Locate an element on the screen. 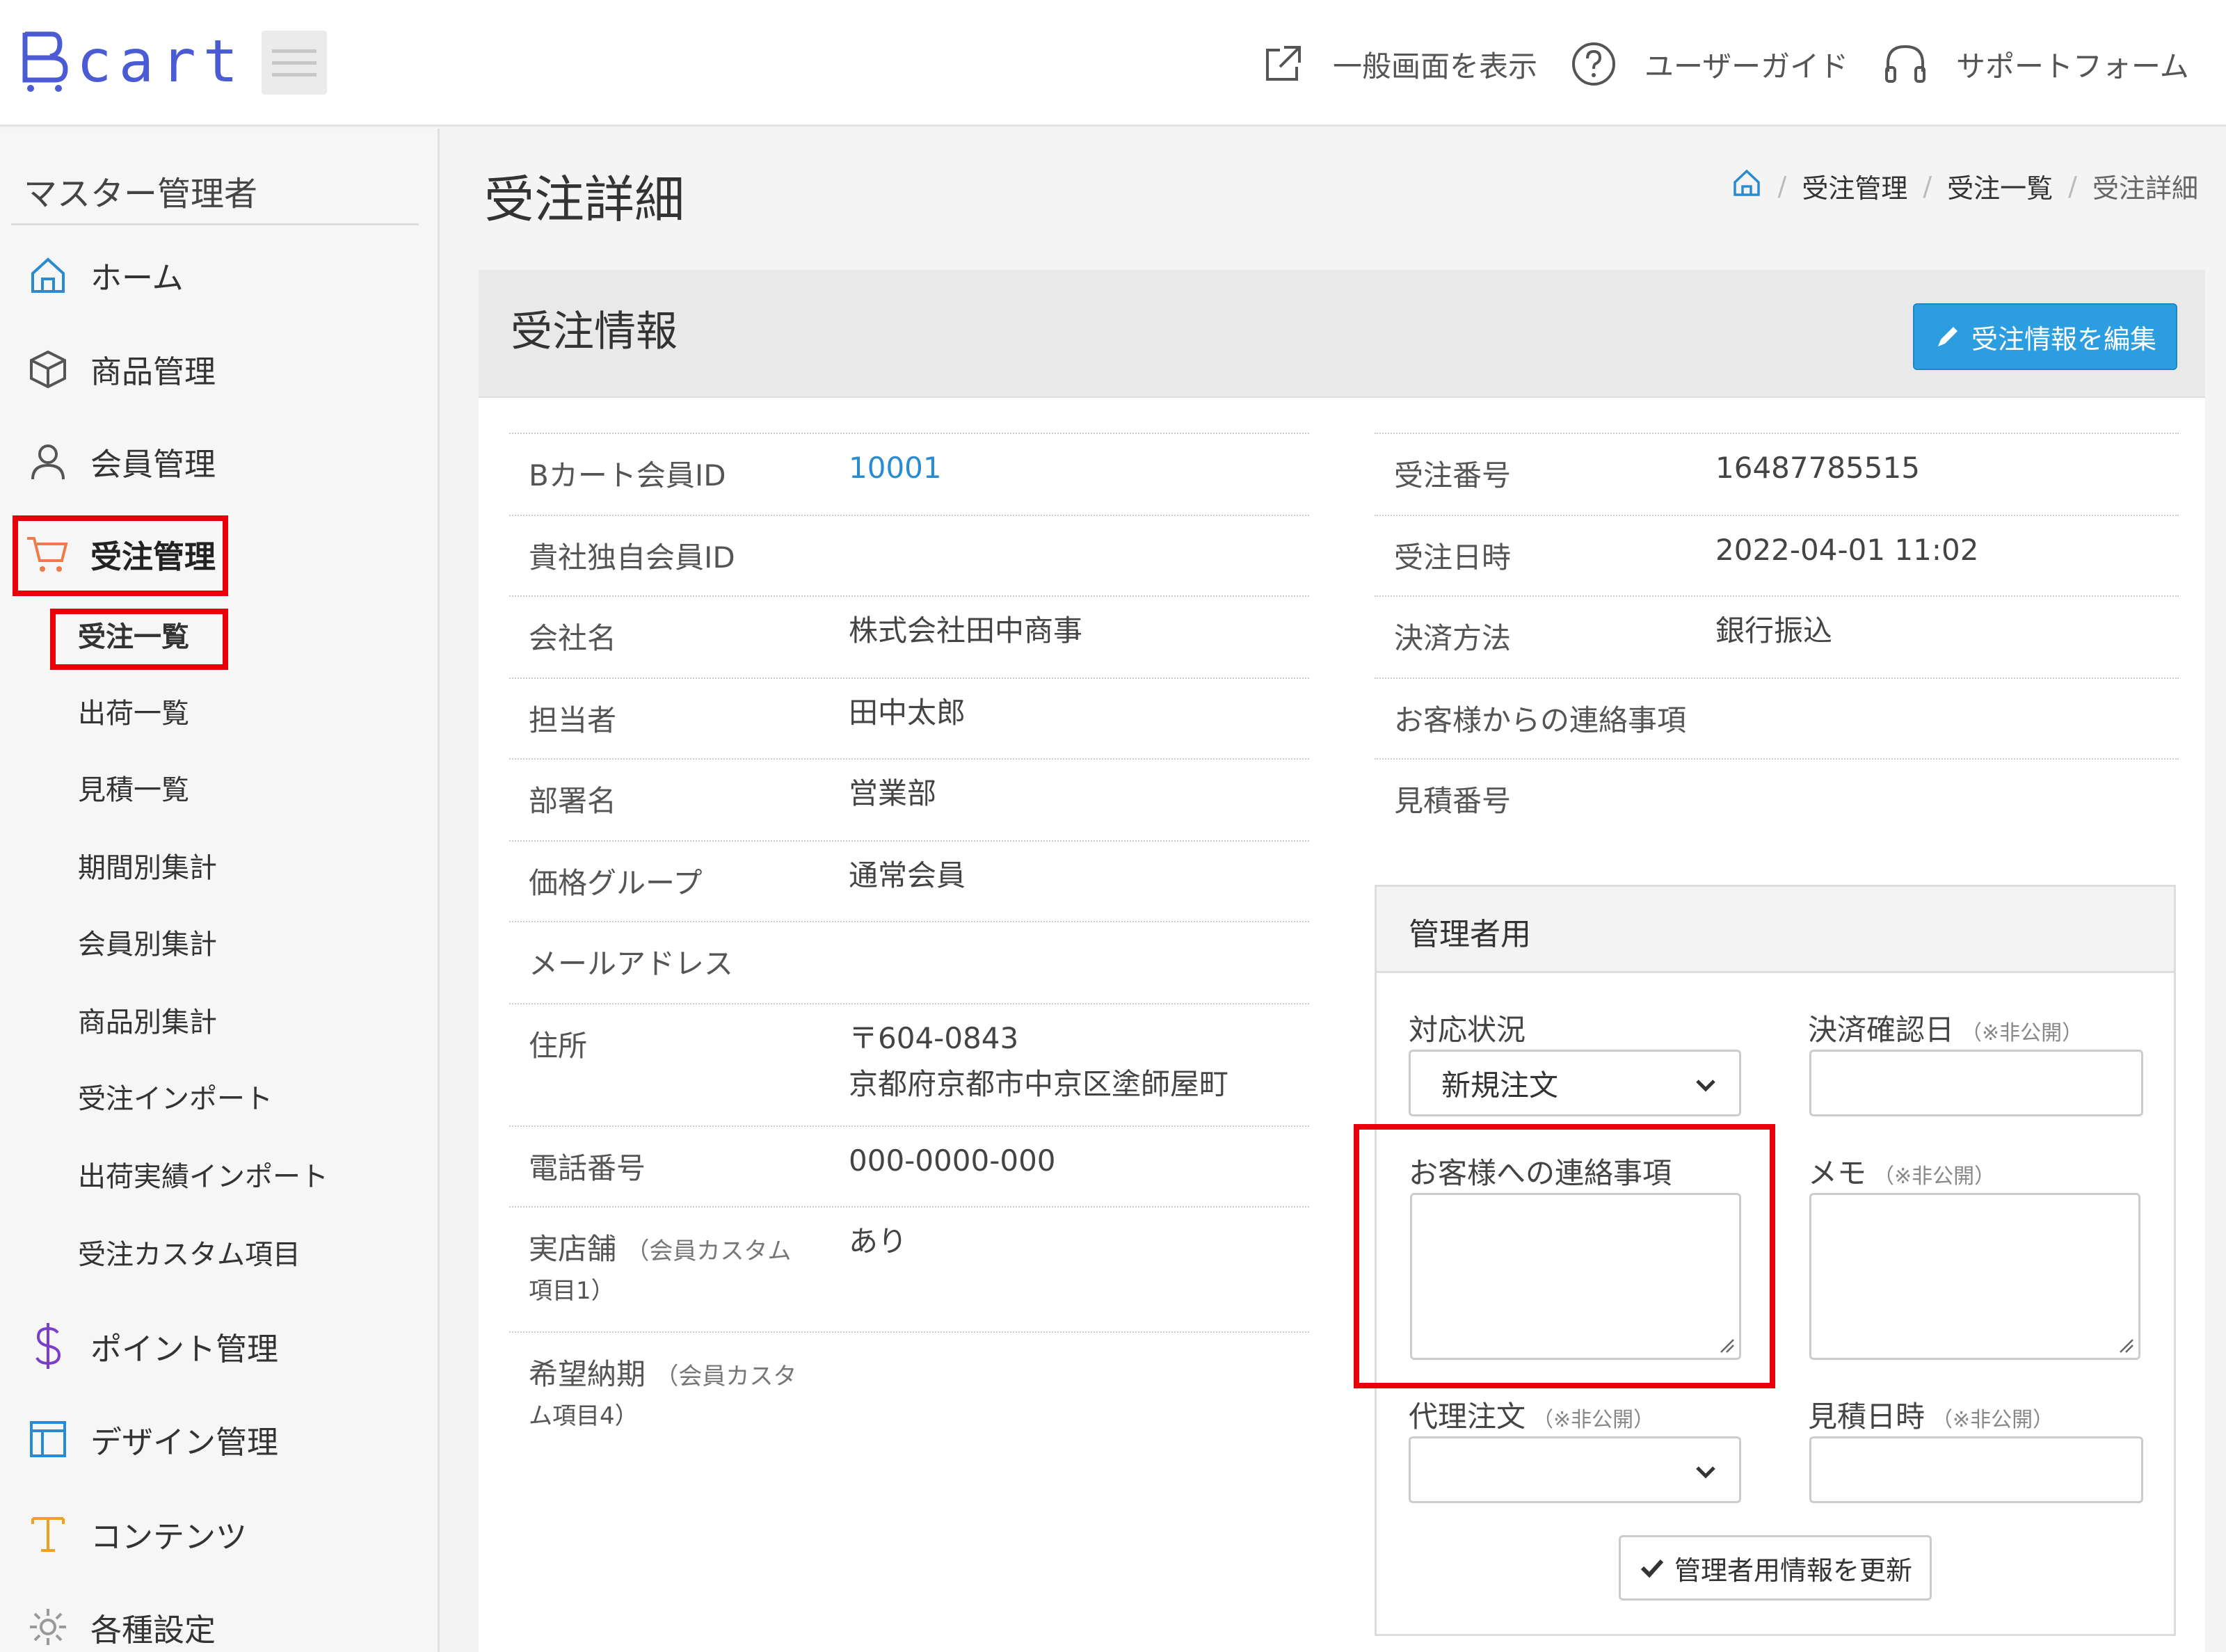 The width and height of the screenshot is (2226, 1652). status-label-text: 対応状況 is located at coordinates (1467, 1030).